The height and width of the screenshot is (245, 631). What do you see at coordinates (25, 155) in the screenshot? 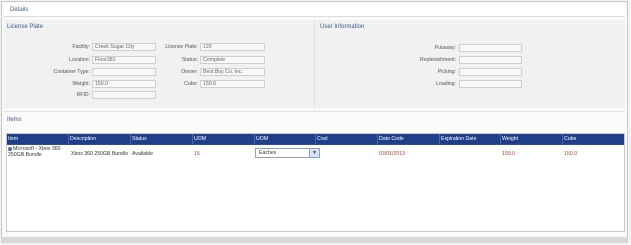
I see `item-name-line2: 250GB Bundle` at bounding box center [25, 155].